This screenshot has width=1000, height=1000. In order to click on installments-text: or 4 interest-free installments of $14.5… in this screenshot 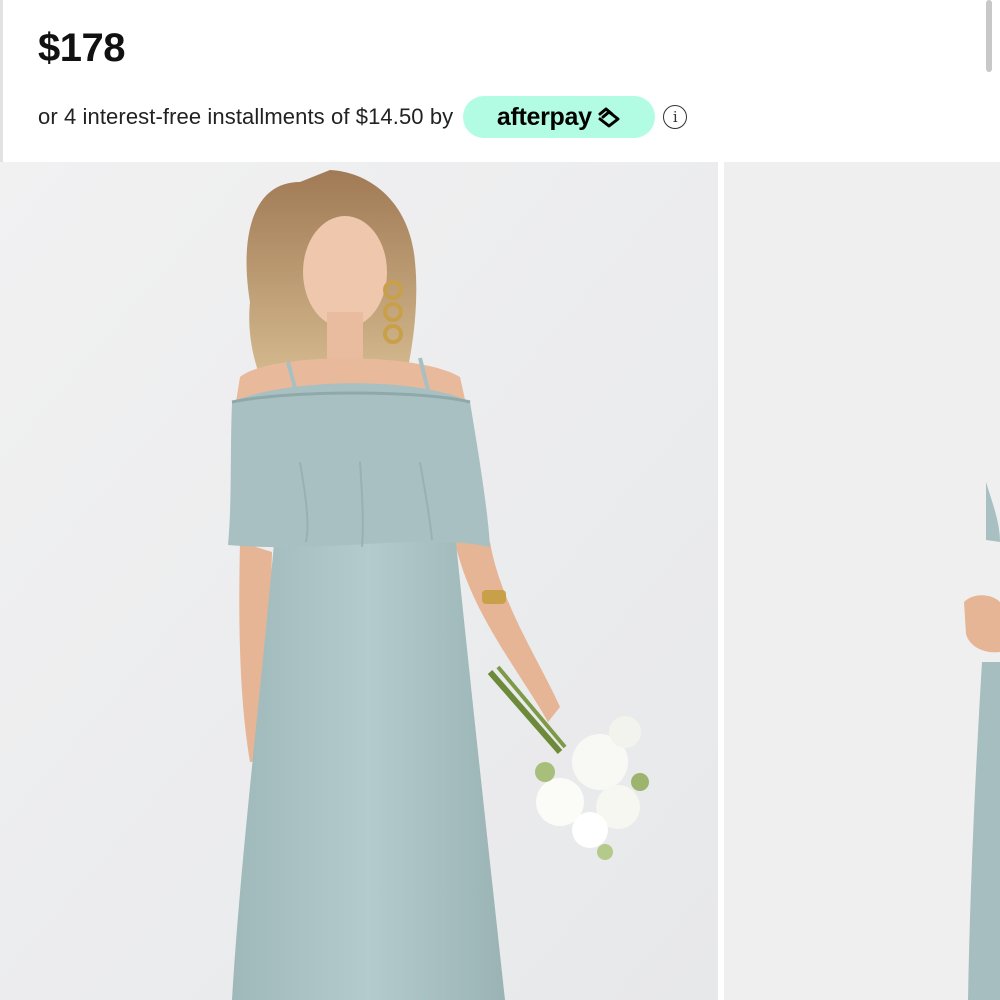, I will do `click(246, 116)`.